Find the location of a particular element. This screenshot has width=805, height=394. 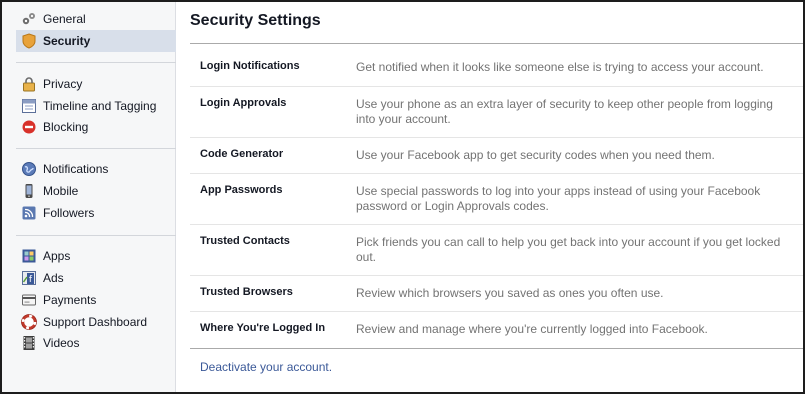

ads-icon: f is located at coordinates (29, 278).